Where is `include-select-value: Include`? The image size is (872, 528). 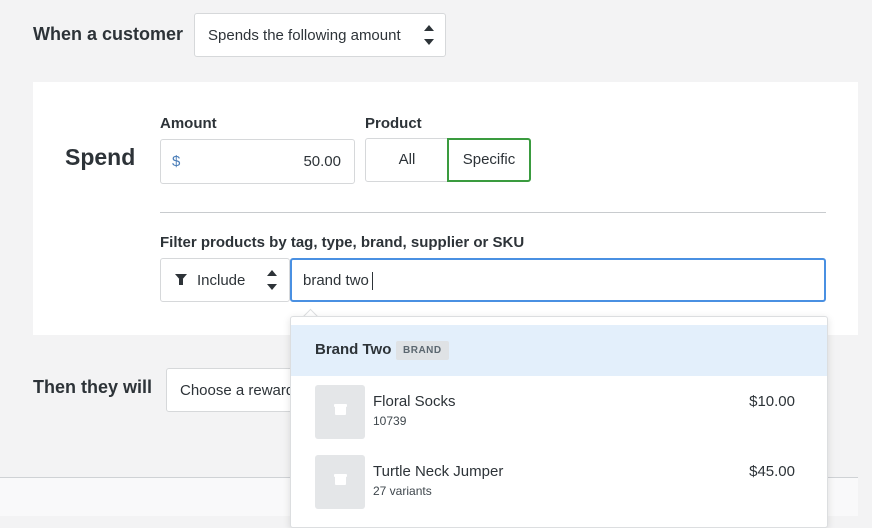 include-select-value: Include is located at coordinates (221, 280).